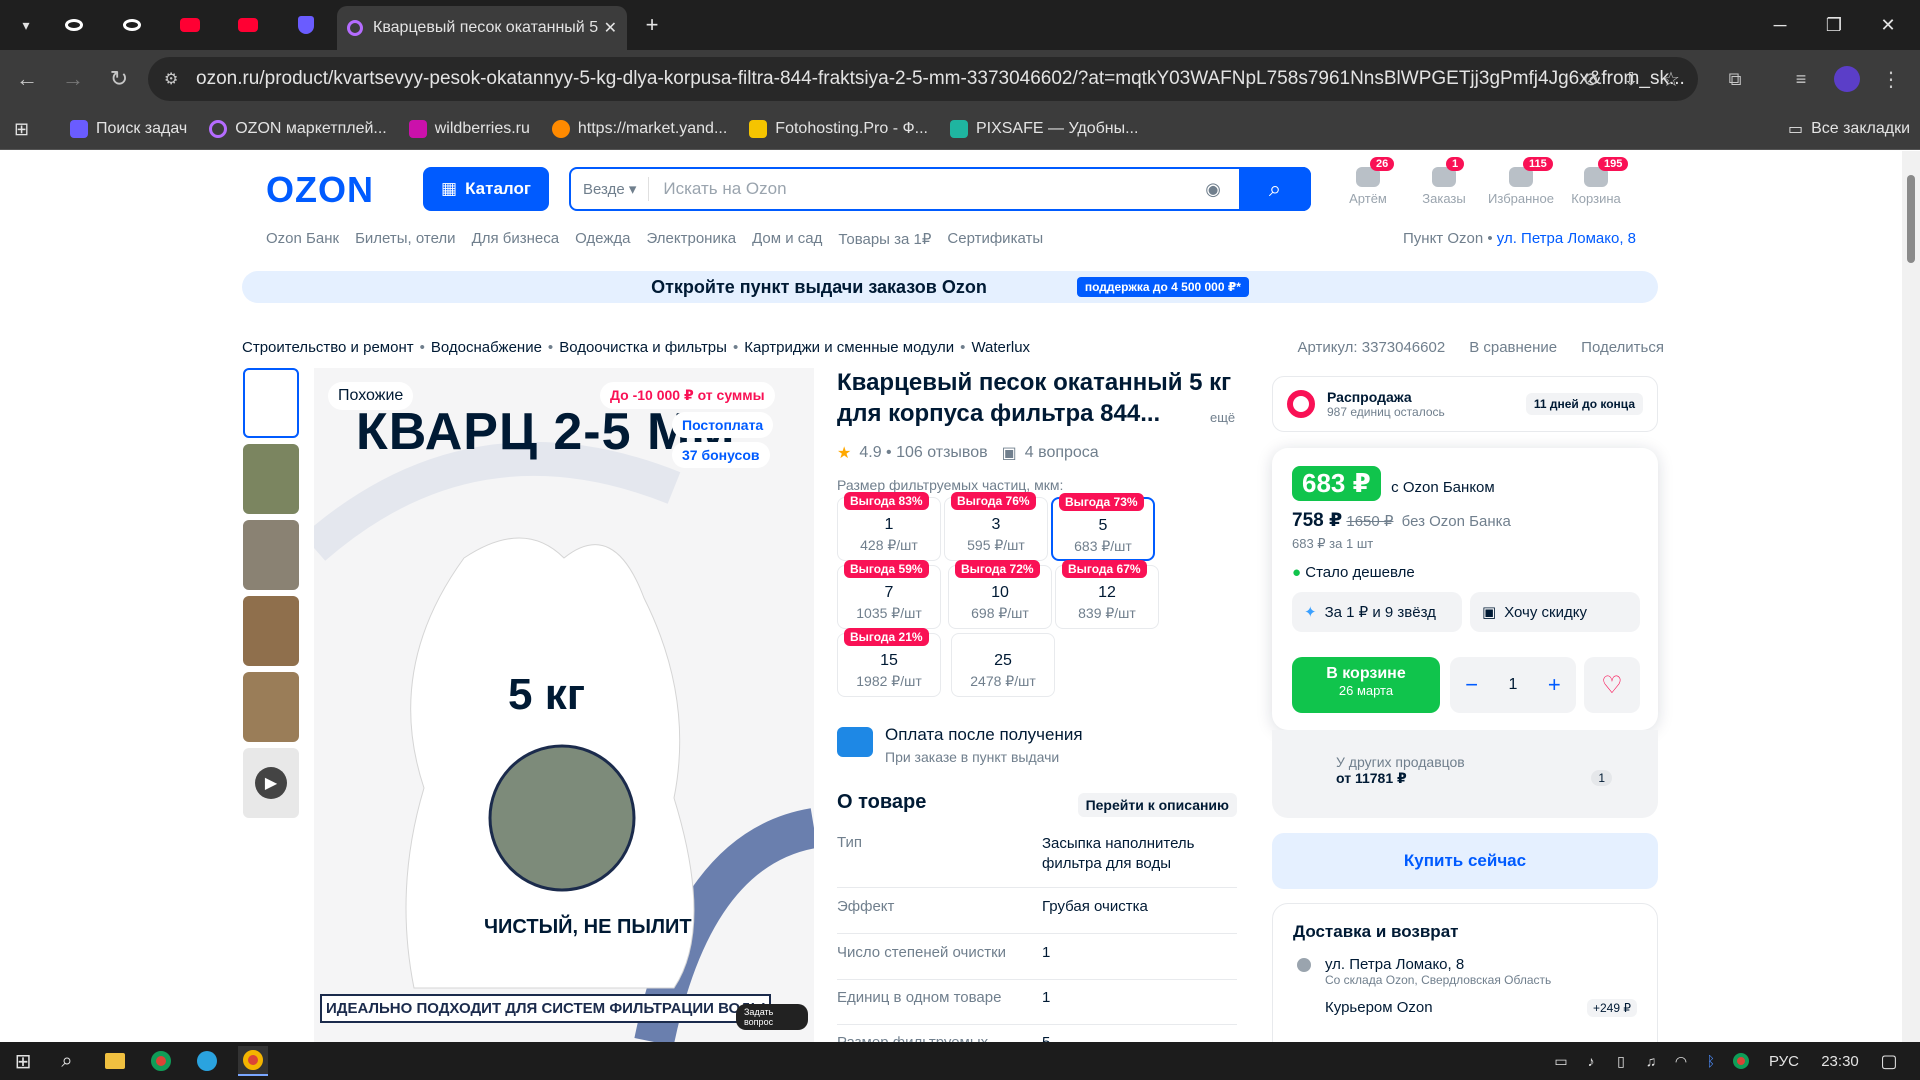  I want to click on bookmark-wildberries: wildberries.ru, so click(469, 128).